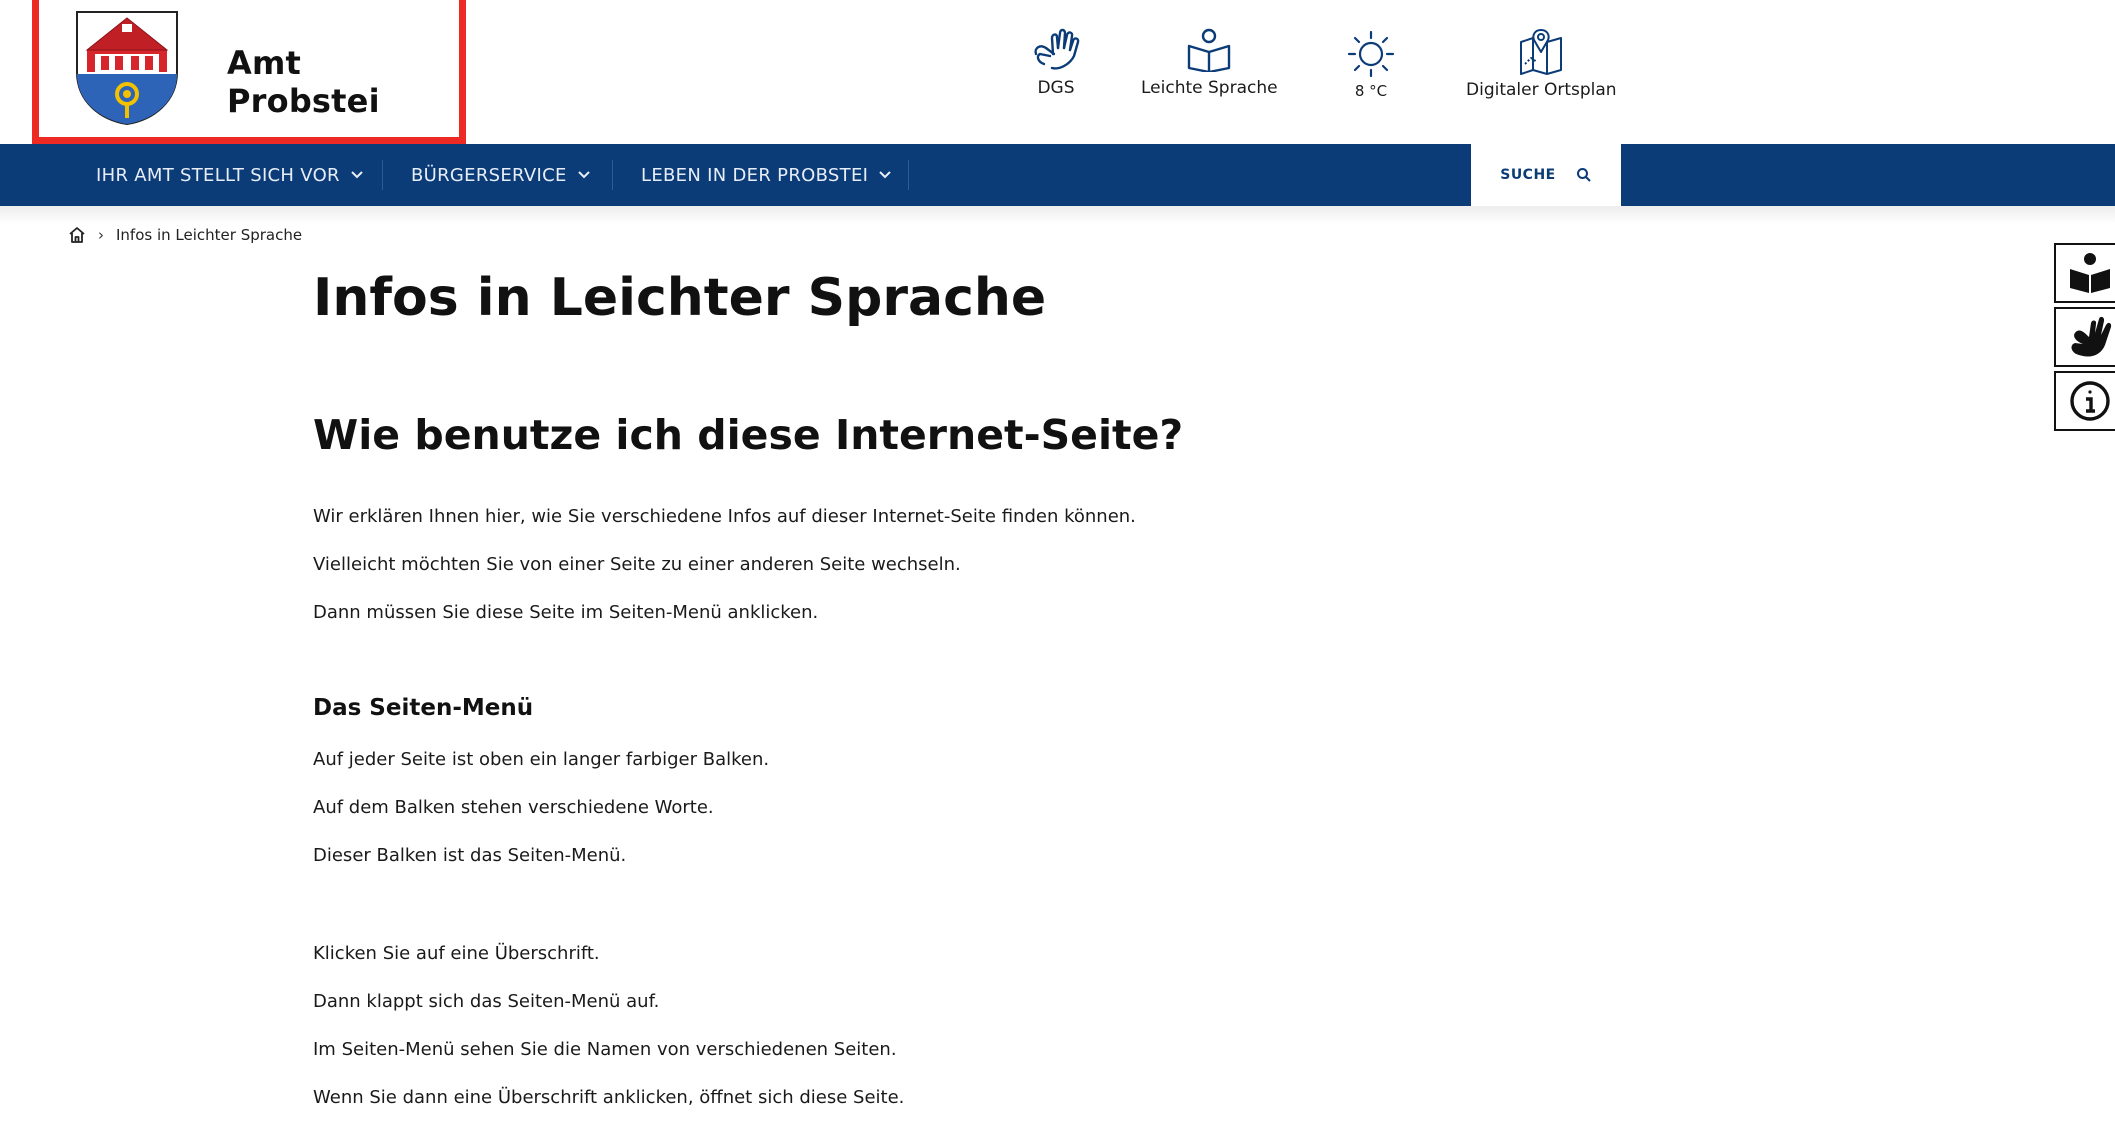  I want to click on nav-bar-end, so click(1868, 175).